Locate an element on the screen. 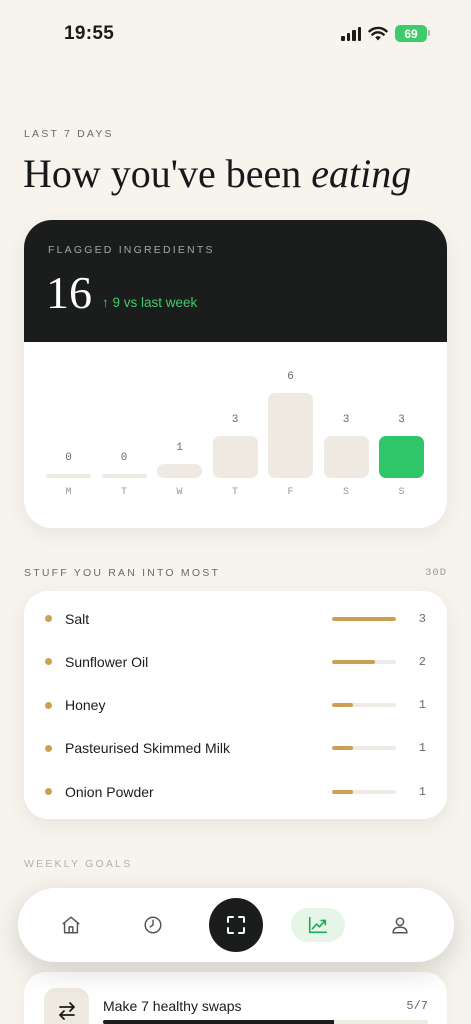  ingredient-name: Salt is located at coordinates (77, 618).